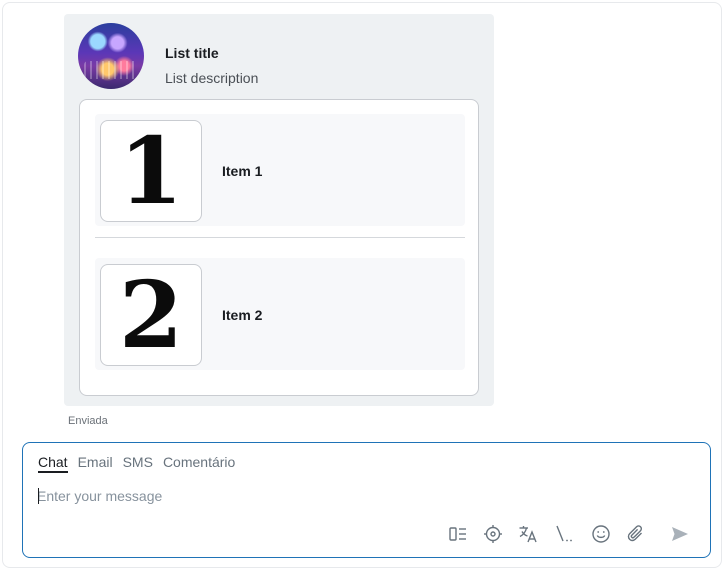  Describe the element at coordinates (38, 496) in the screenshot. I see `text-caret` at that location.